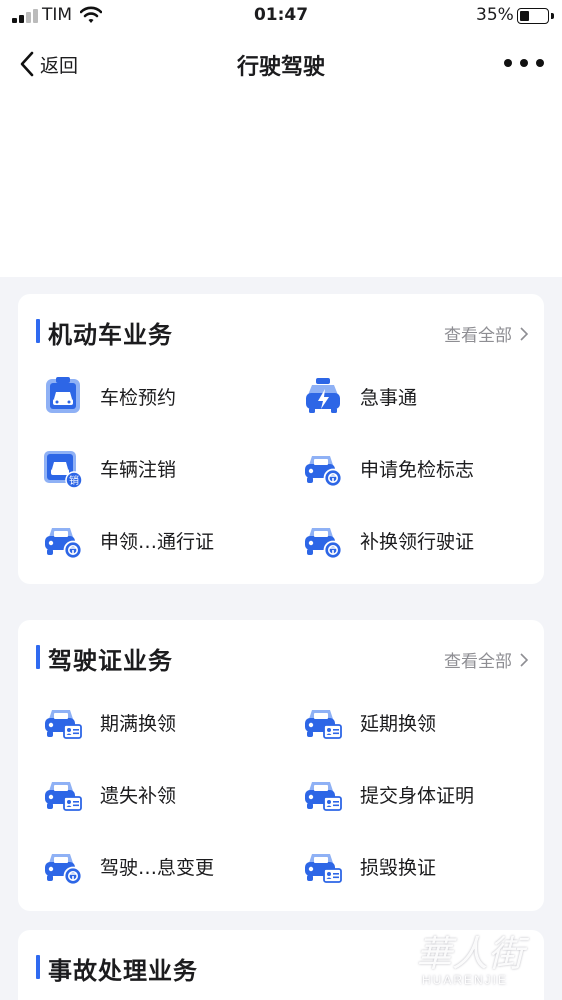  What do you see at coordinates (157, 541) in the screenshot?
I see `service-label: 申领…通行证` at bounding box center [157, 541].